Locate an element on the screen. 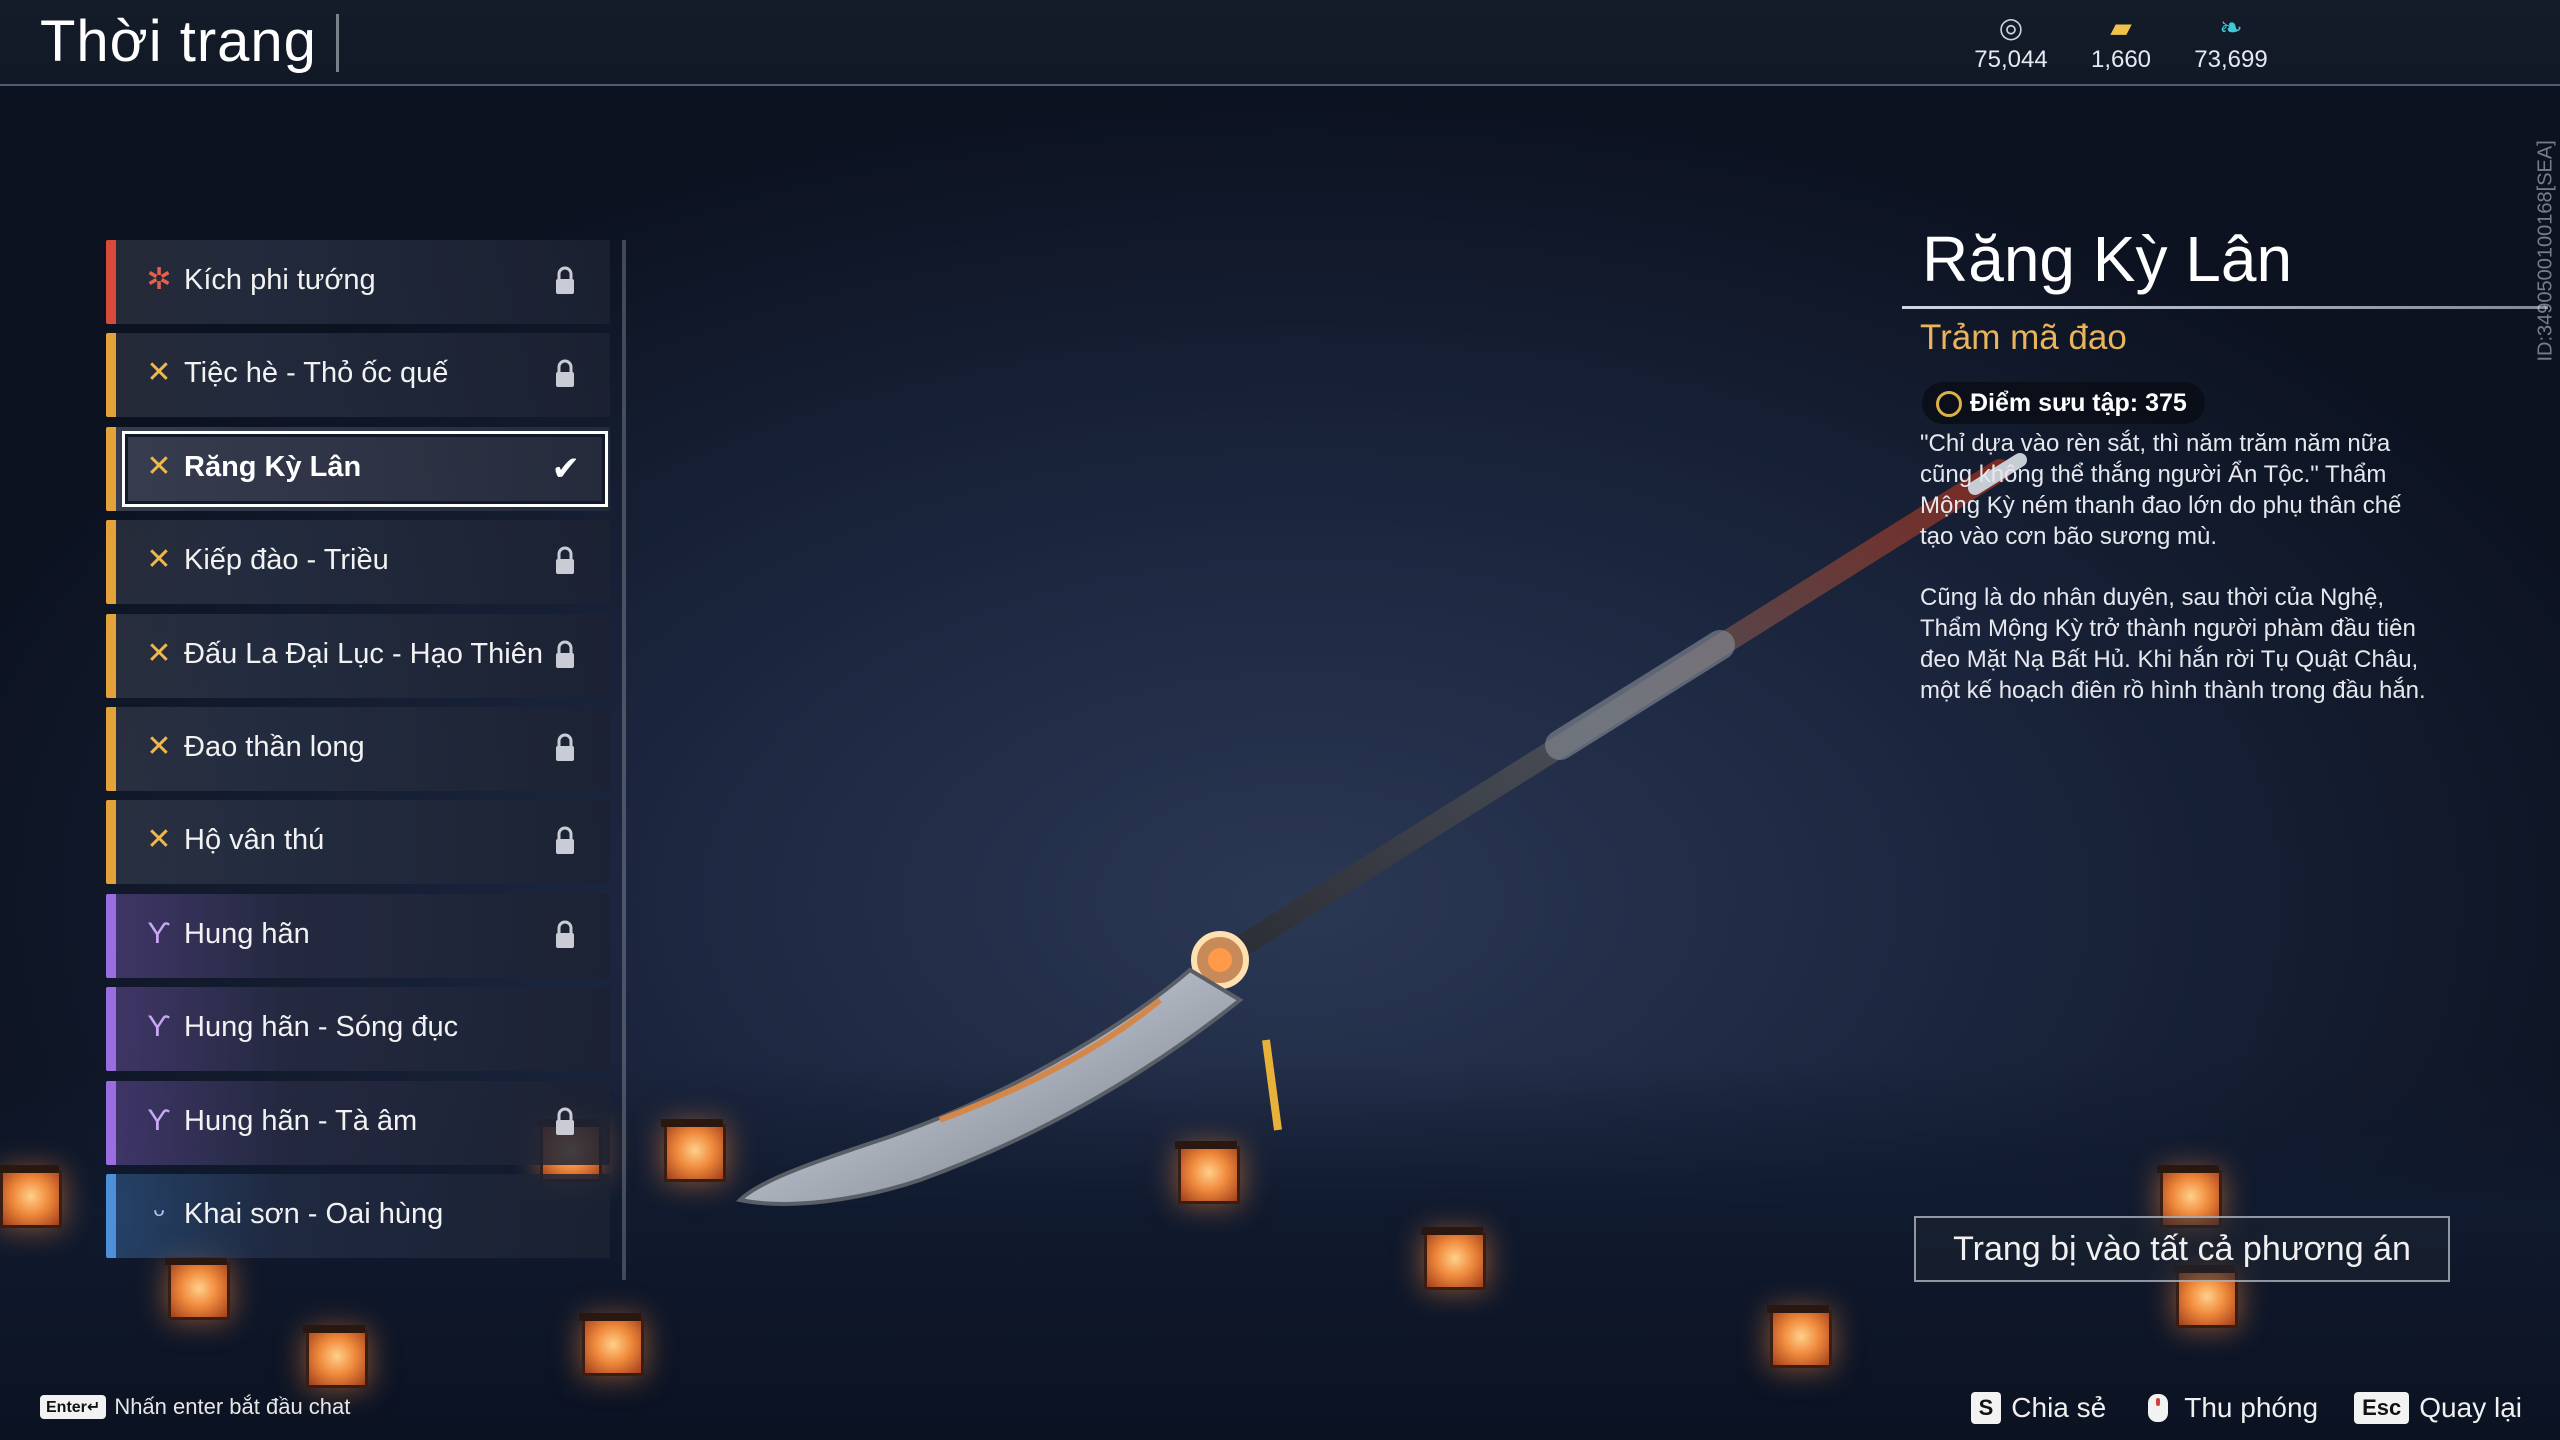 Image resolution: width=2560 pixels, height=1440 pixels. list-item: Ƴ Hung hãn - Sóng đục is located at coordinates (358, 1029).